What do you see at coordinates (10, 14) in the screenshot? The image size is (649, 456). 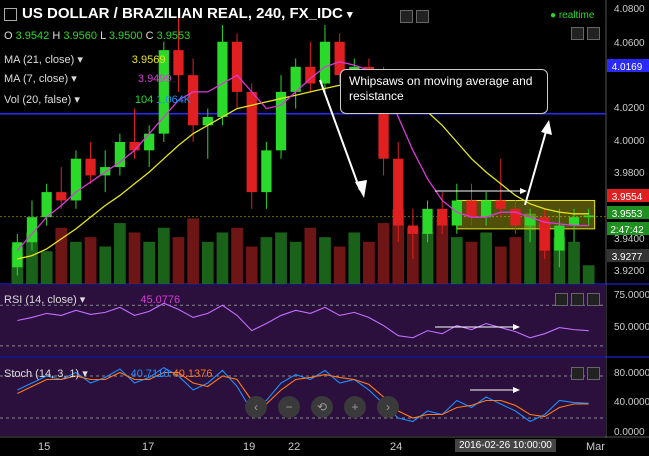 I see `collapse-icon` at bounding box center [10, 14].